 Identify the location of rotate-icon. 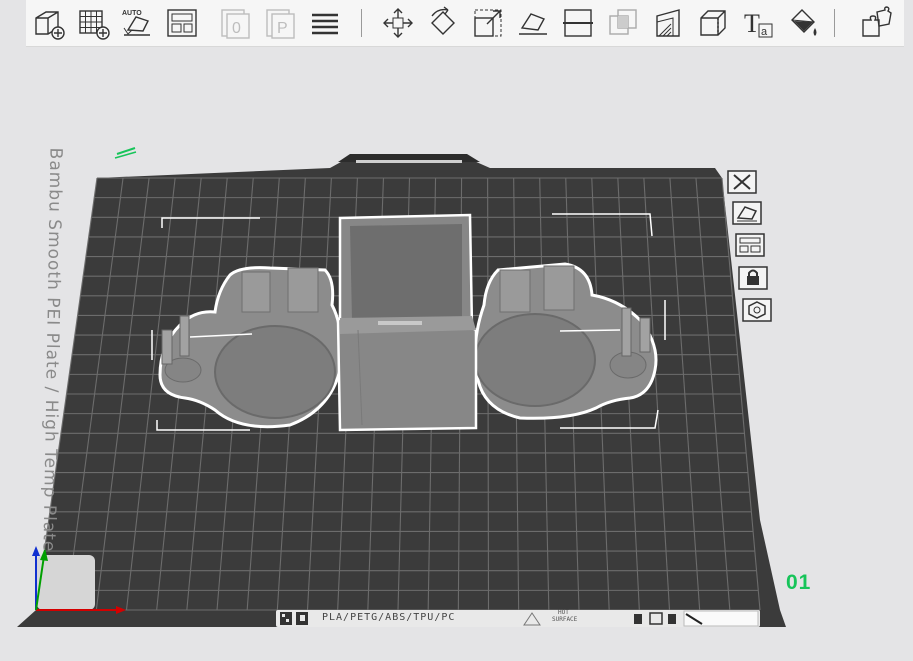
(443, 20).